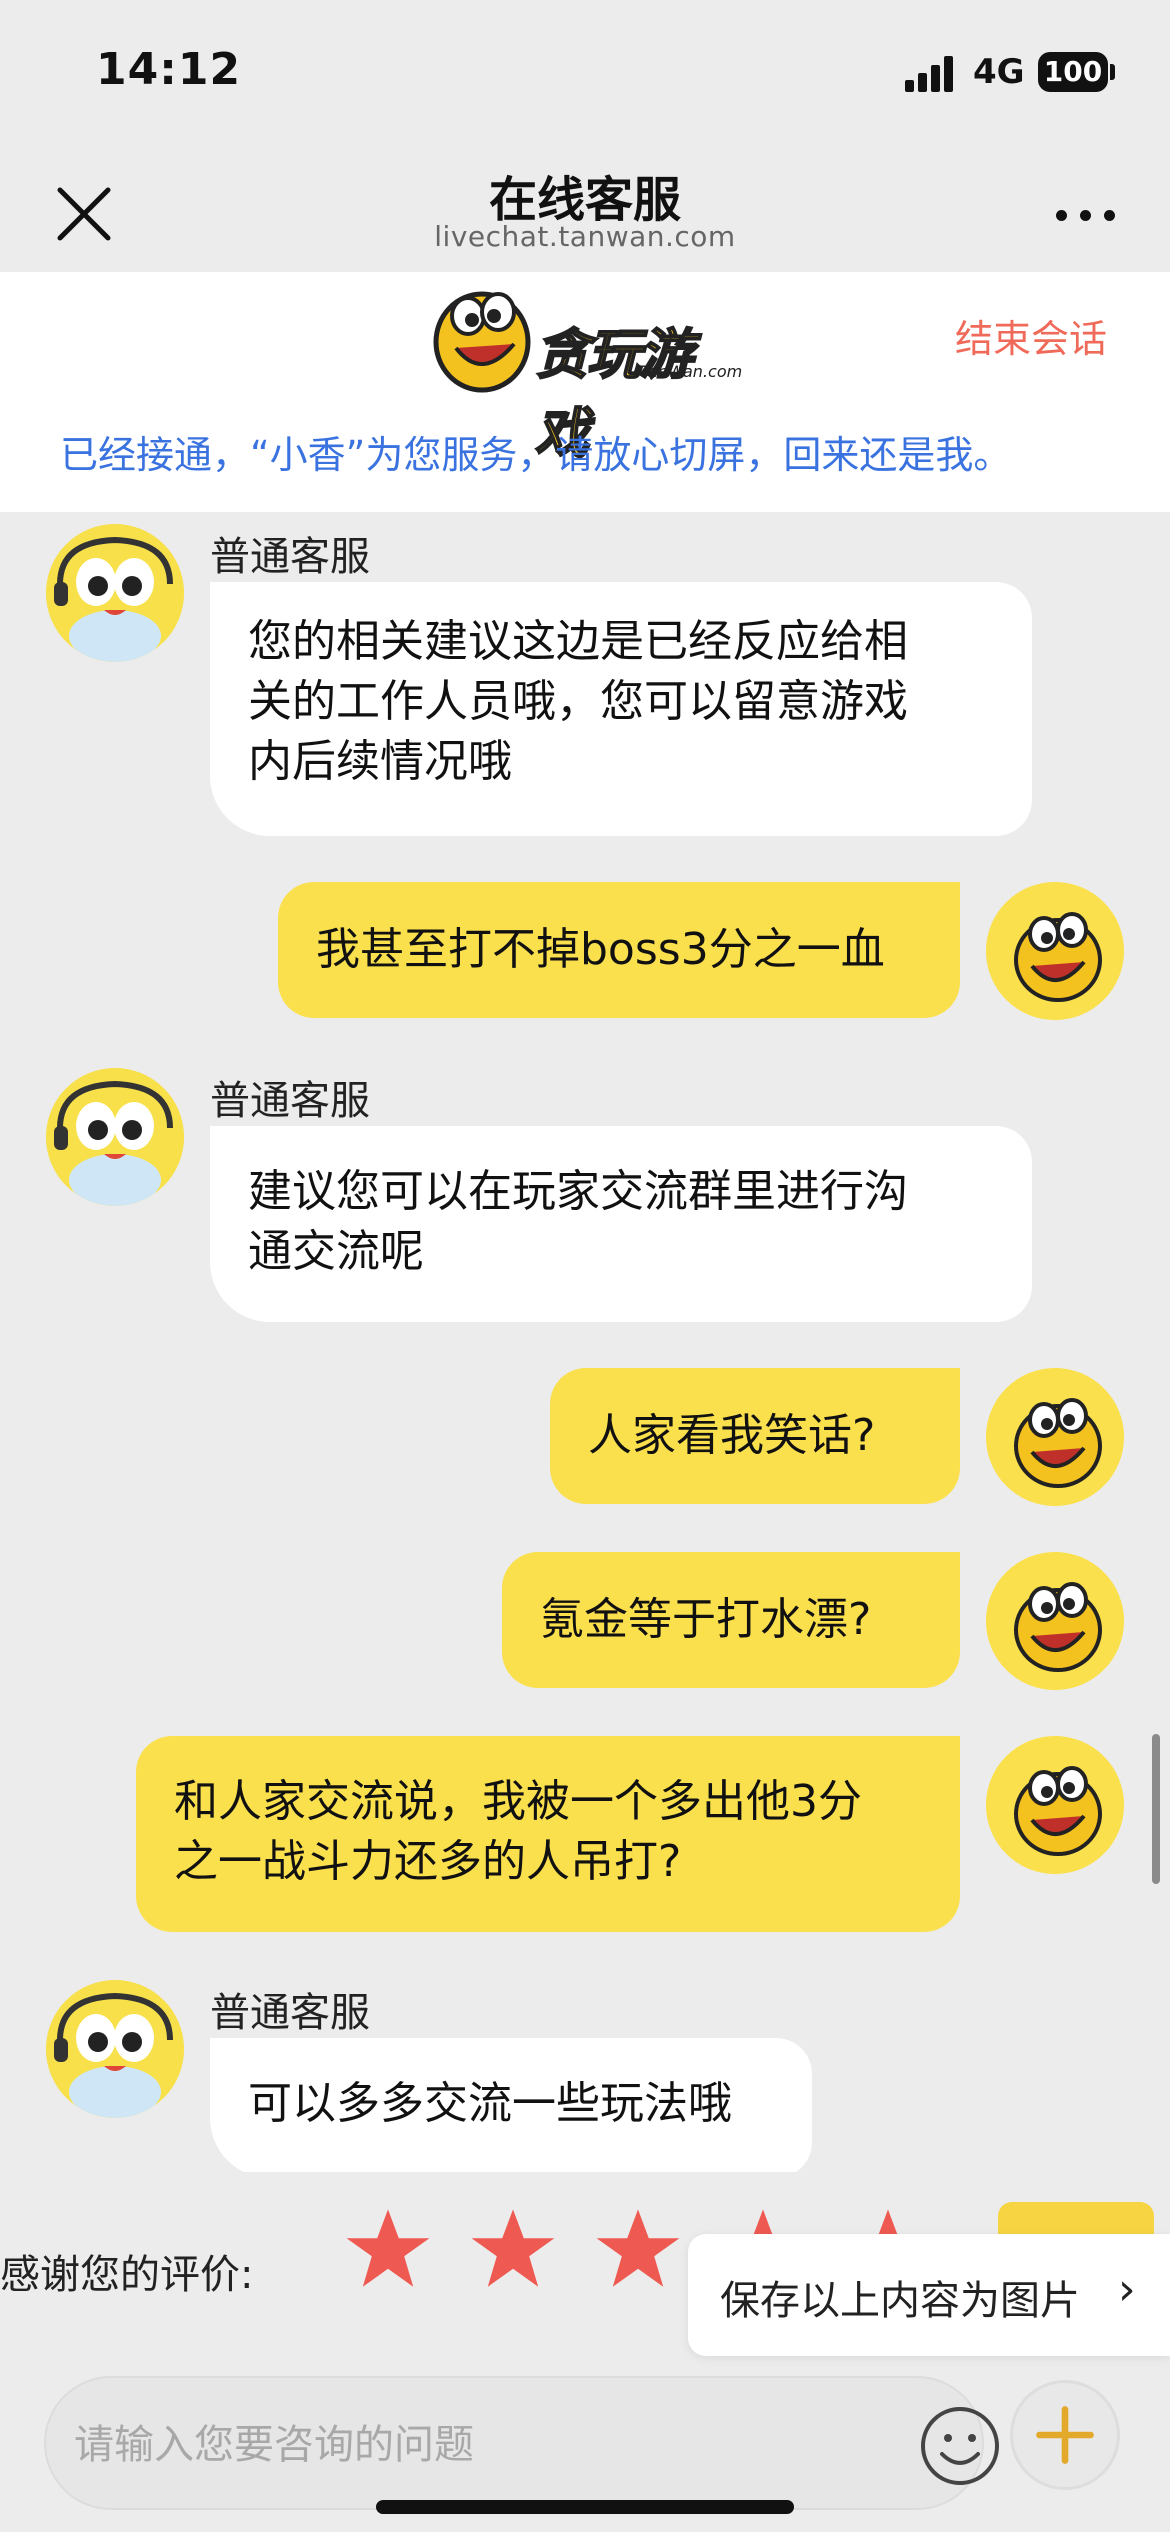 The height and width of the screenshot is (2532, 1170). I want to click on battery-icon: 100, so click(1073, 72).